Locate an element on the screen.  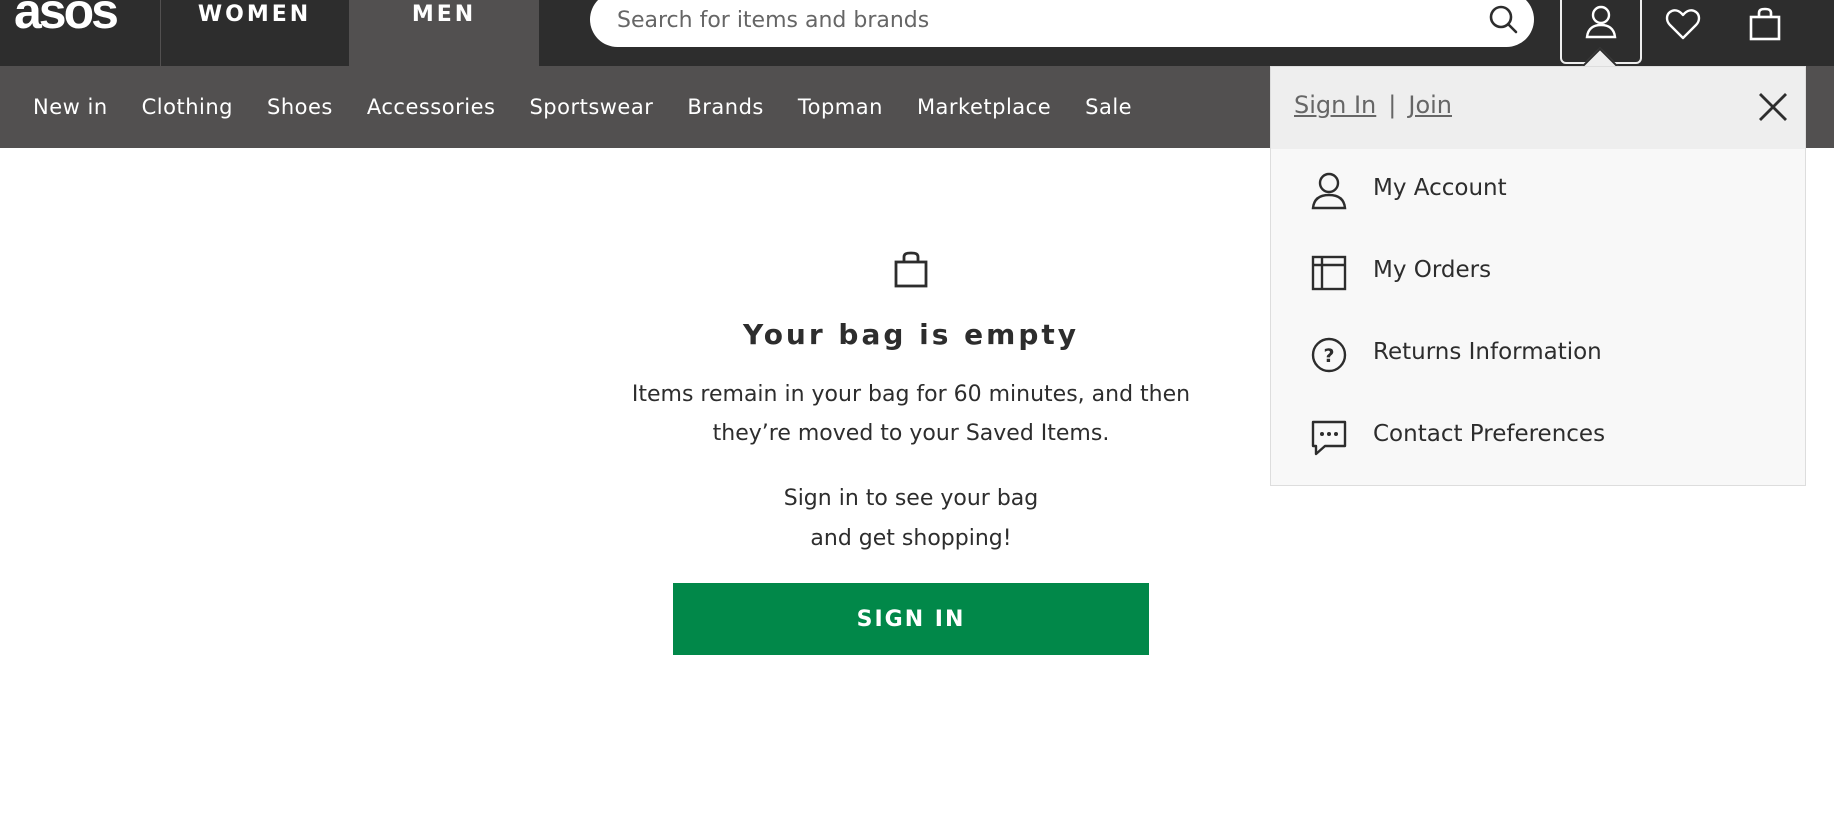
saved-items-button is located at coordinates (1683, 33).